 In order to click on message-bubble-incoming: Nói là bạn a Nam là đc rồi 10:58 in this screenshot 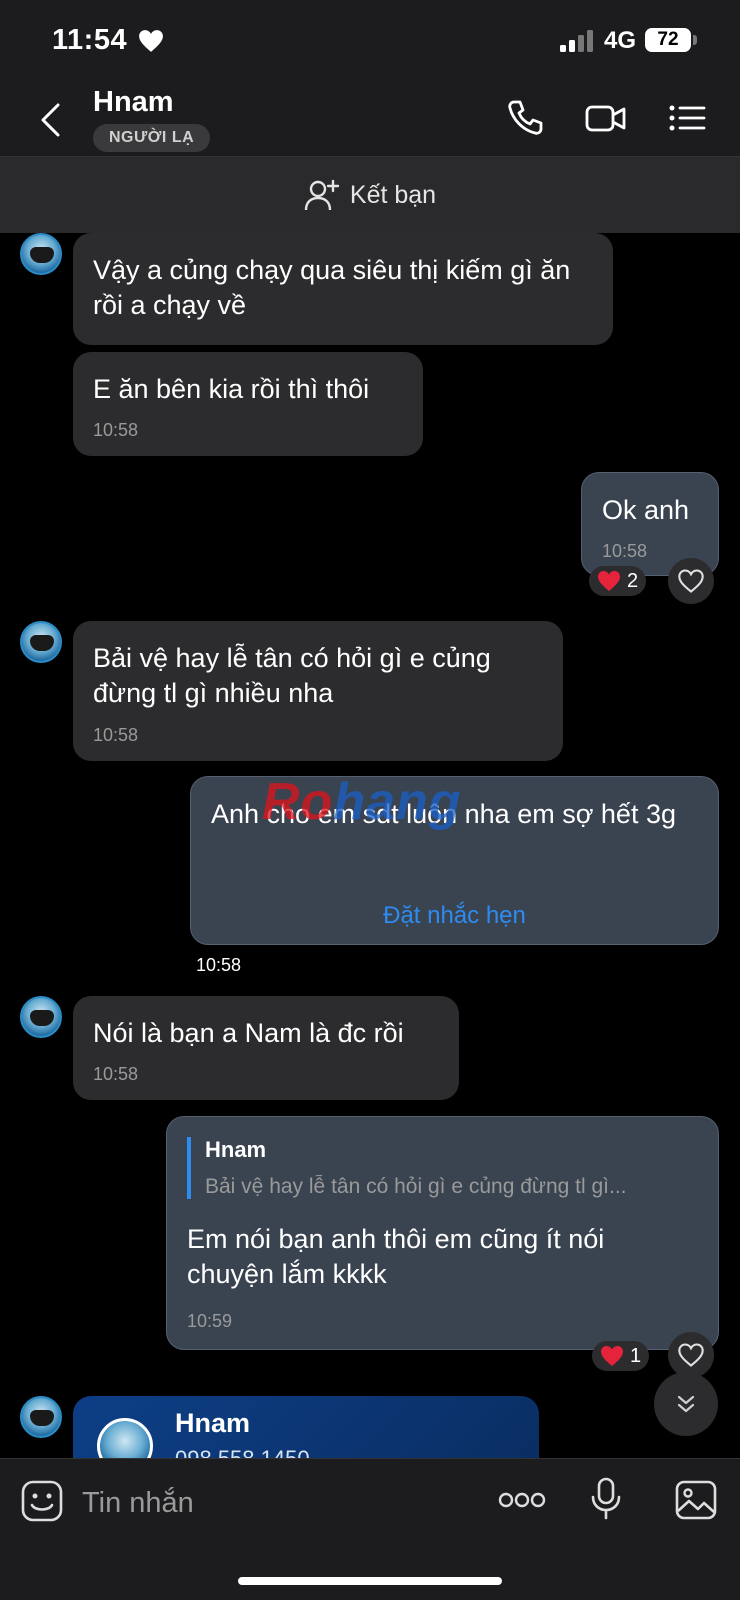, I will do `click(266, 1048)`.